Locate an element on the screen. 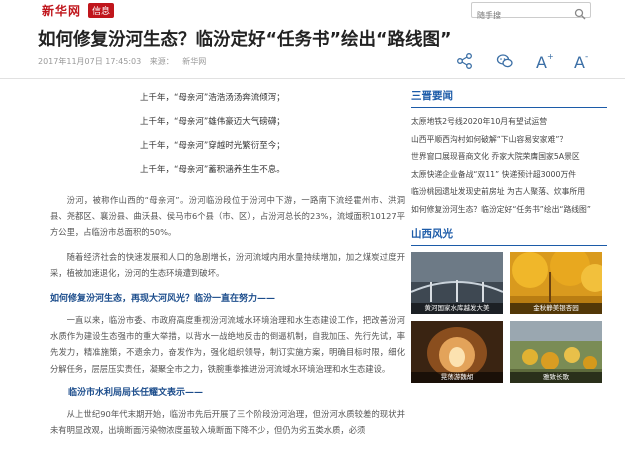 Image resolution: width=625 pixels, height=469 pixels. photo-caption: 晃荡游魏胡 is located at coordinates (457, 377).